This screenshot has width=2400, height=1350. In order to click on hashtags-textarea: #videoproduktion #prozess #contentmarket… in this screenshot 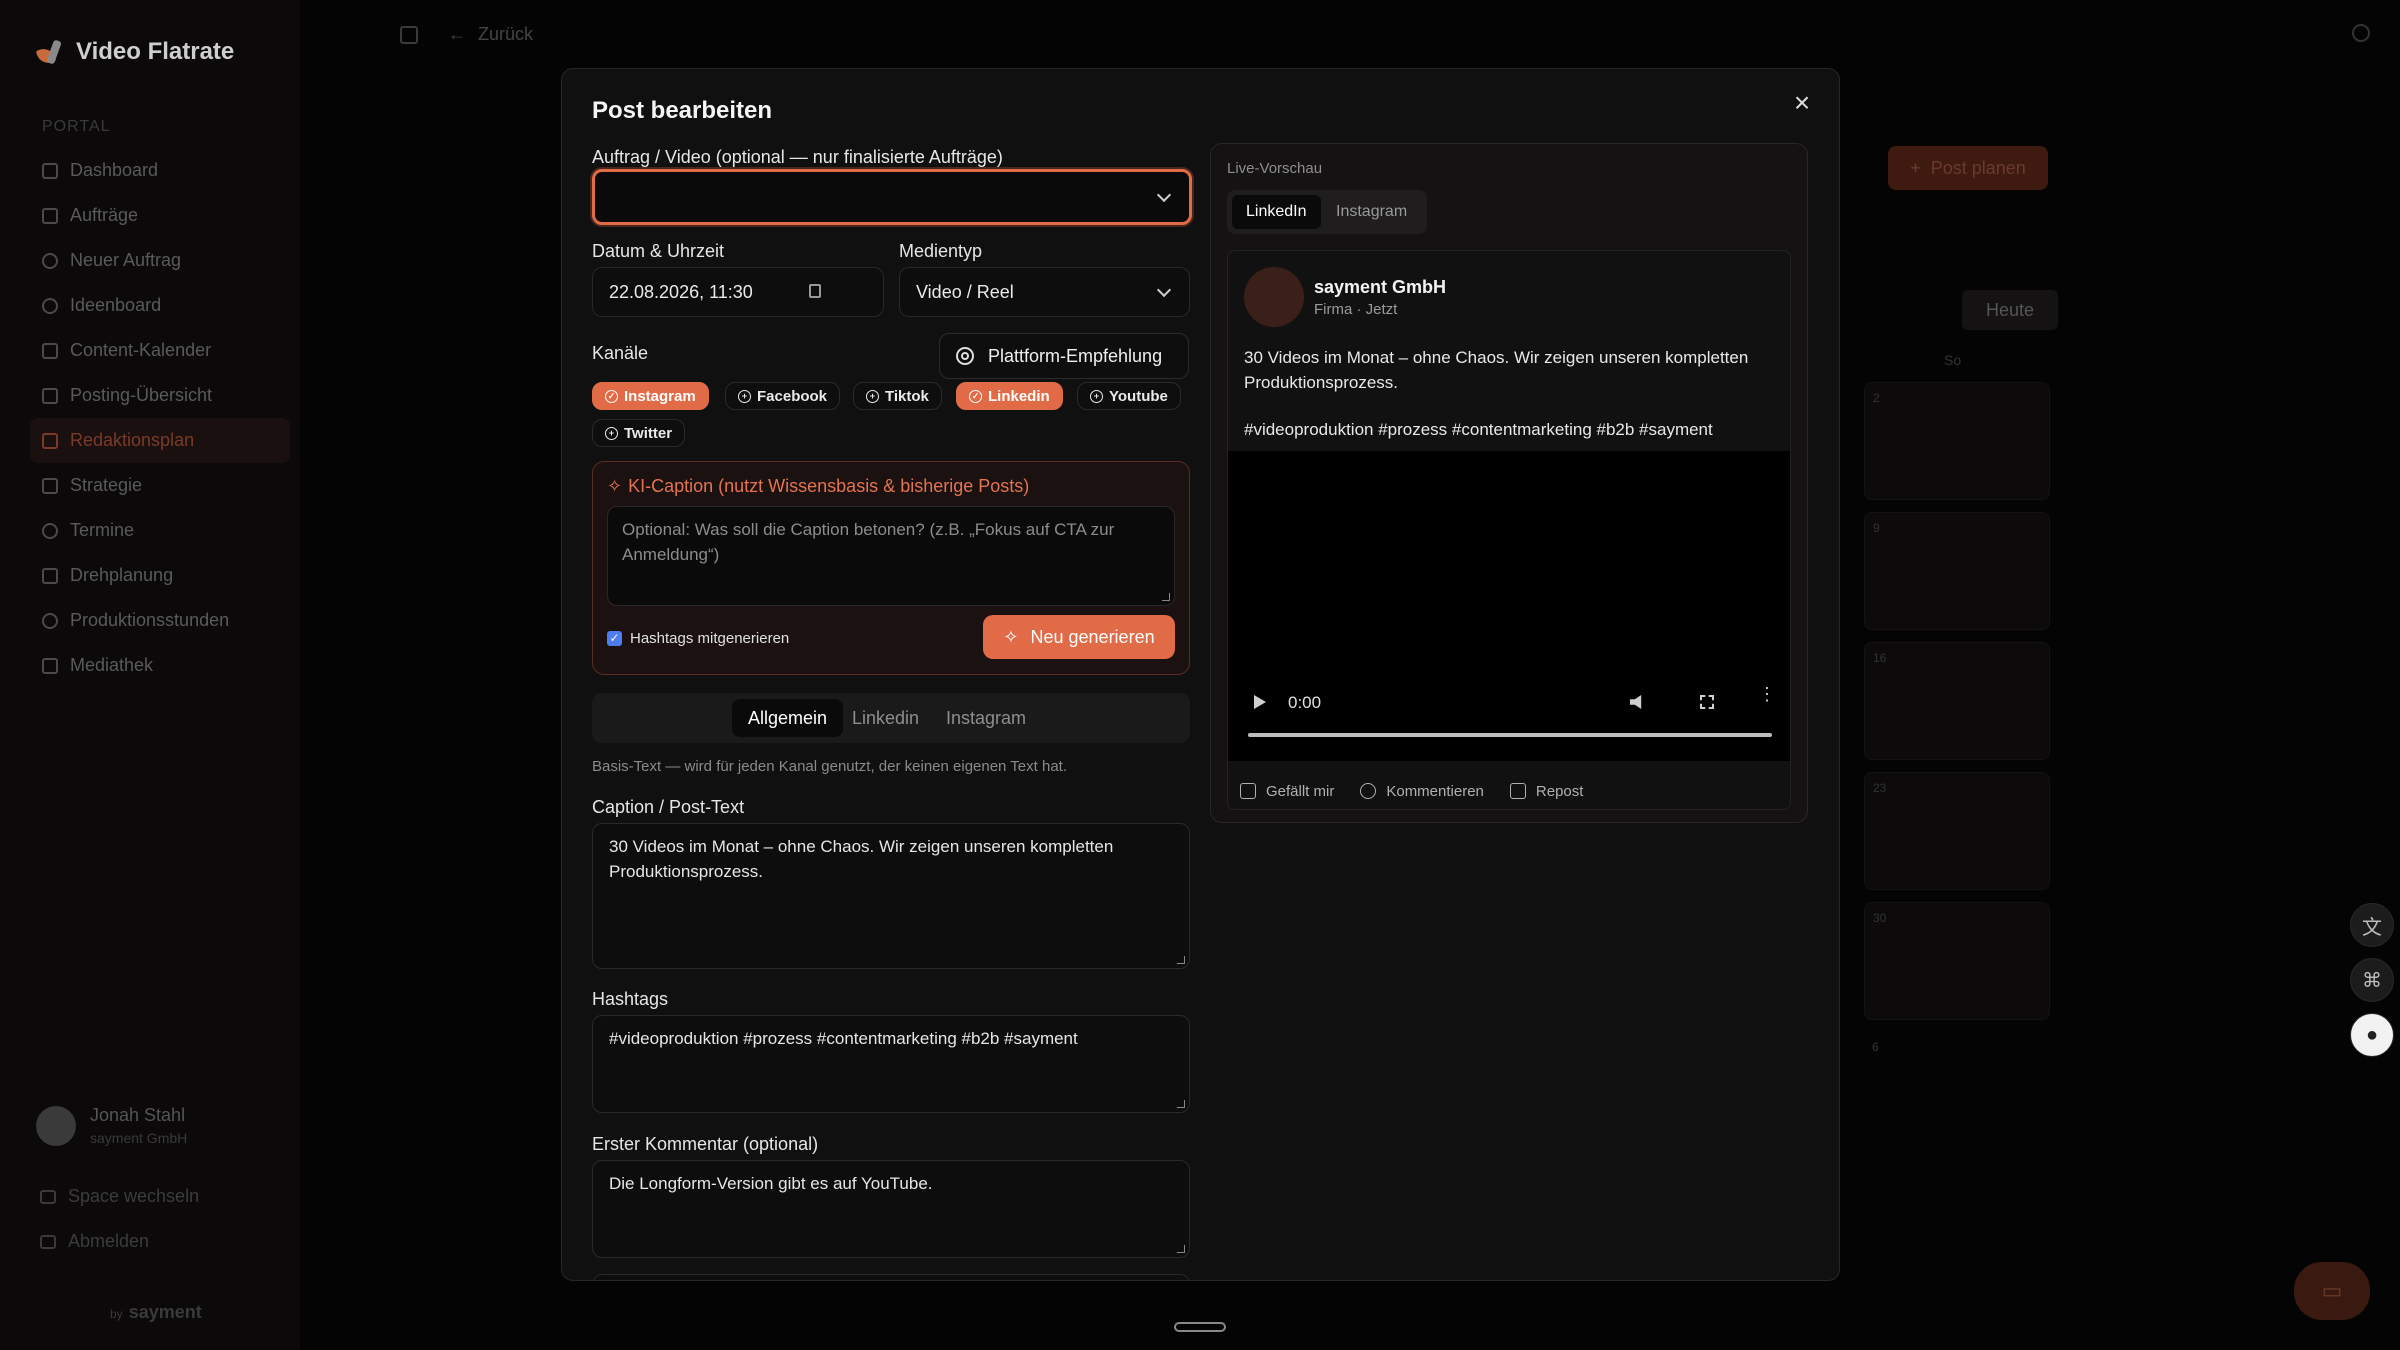, I will do `click(891, 1064)`.